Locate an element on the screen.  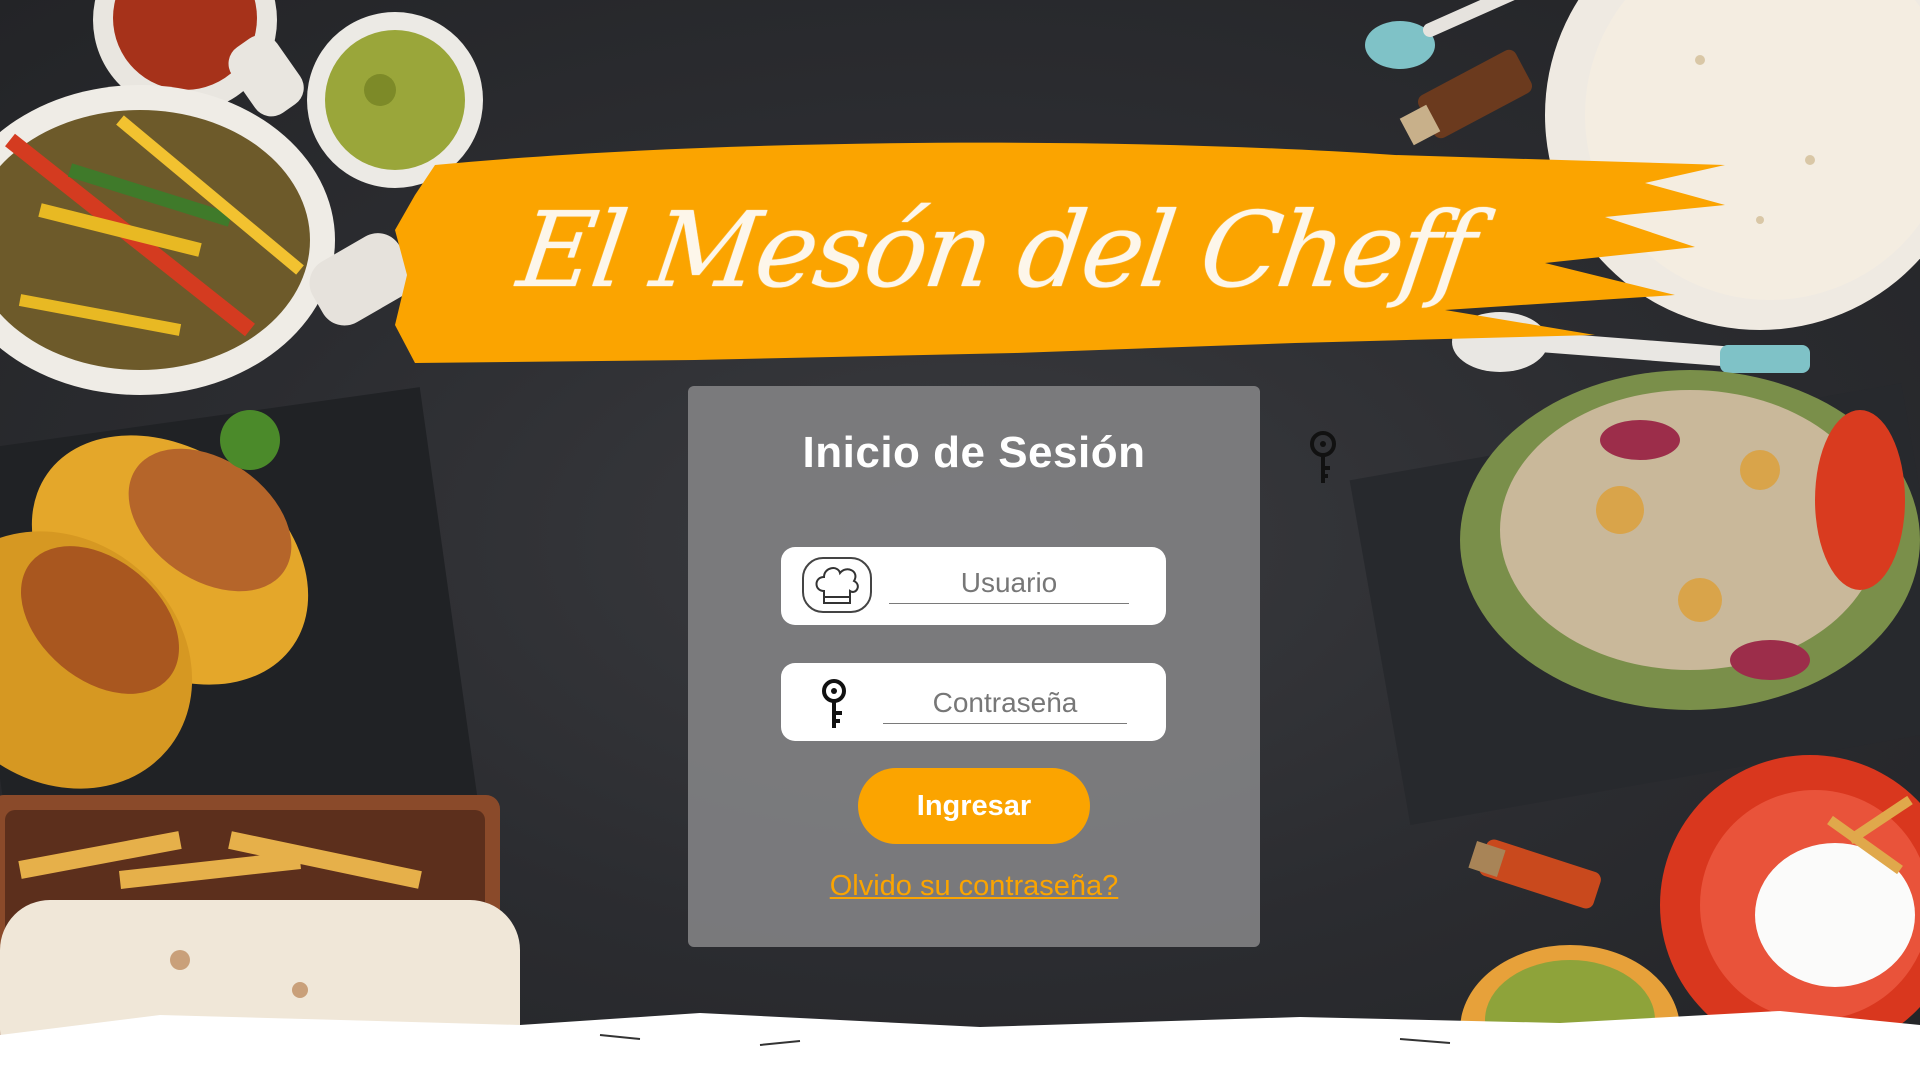
forgot-password-link: Olvido su contraseña? is located at coordinates (974, 886).